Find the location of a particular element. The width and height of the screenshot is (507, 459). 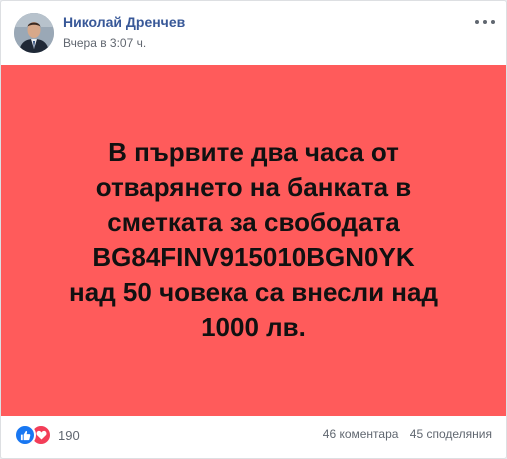

reaction-count: 190 is located at coordinates (69, 435).